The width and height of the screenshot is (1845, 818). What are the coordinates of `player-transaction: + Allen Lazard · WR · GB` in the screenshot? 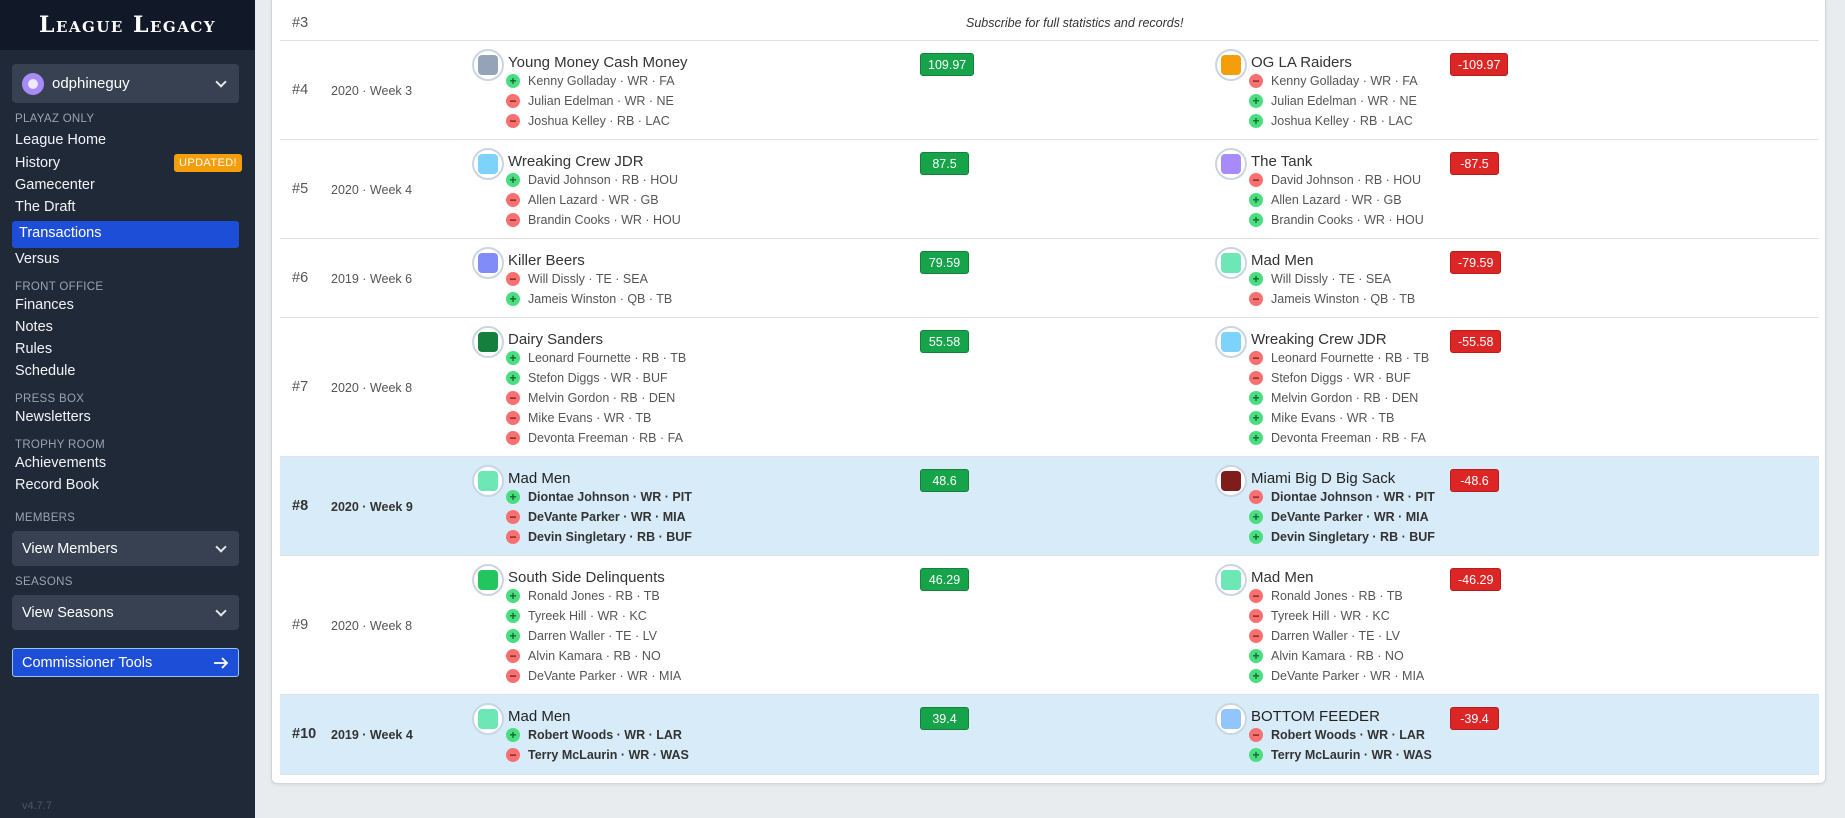 It's located at (1325, 200).